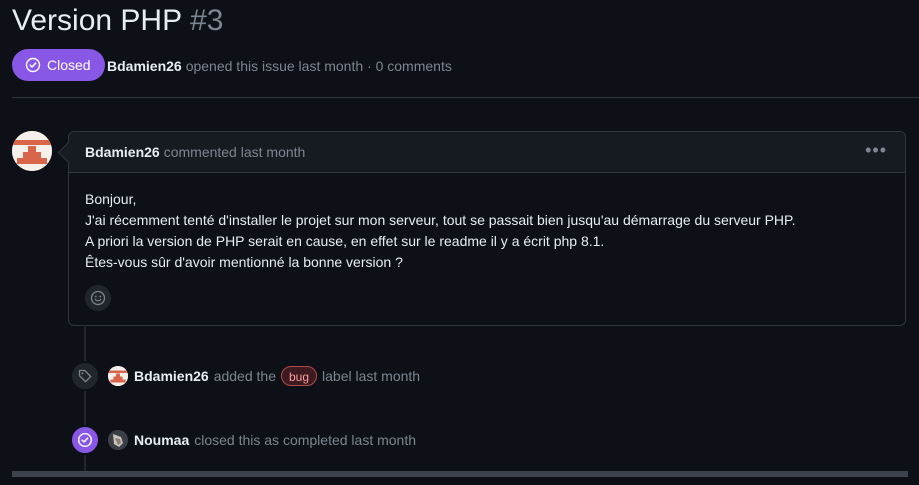 The height and width of the screenshot is (485, 919). What do you see at coordinates (85, 376) in the screenshot?
I see `tag-icon` at bounding box center [85, 376].